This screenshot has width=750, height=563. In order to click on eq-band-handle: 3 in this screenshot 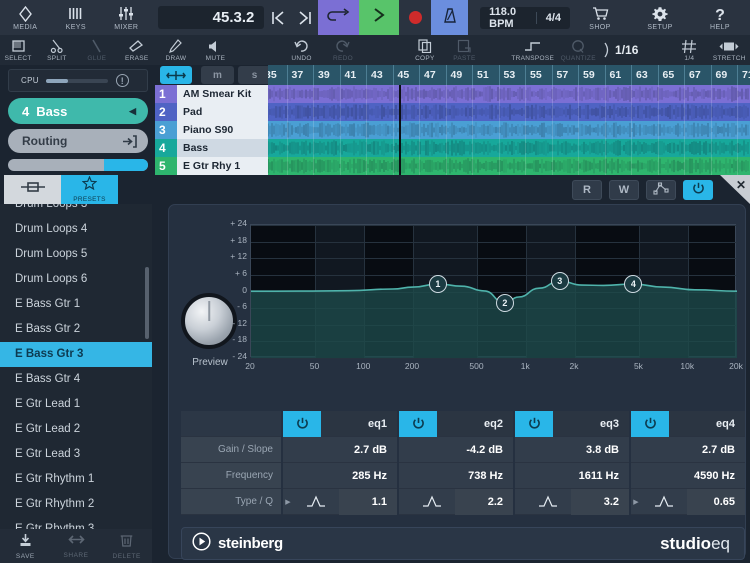, I will do `click(559, 280)`.